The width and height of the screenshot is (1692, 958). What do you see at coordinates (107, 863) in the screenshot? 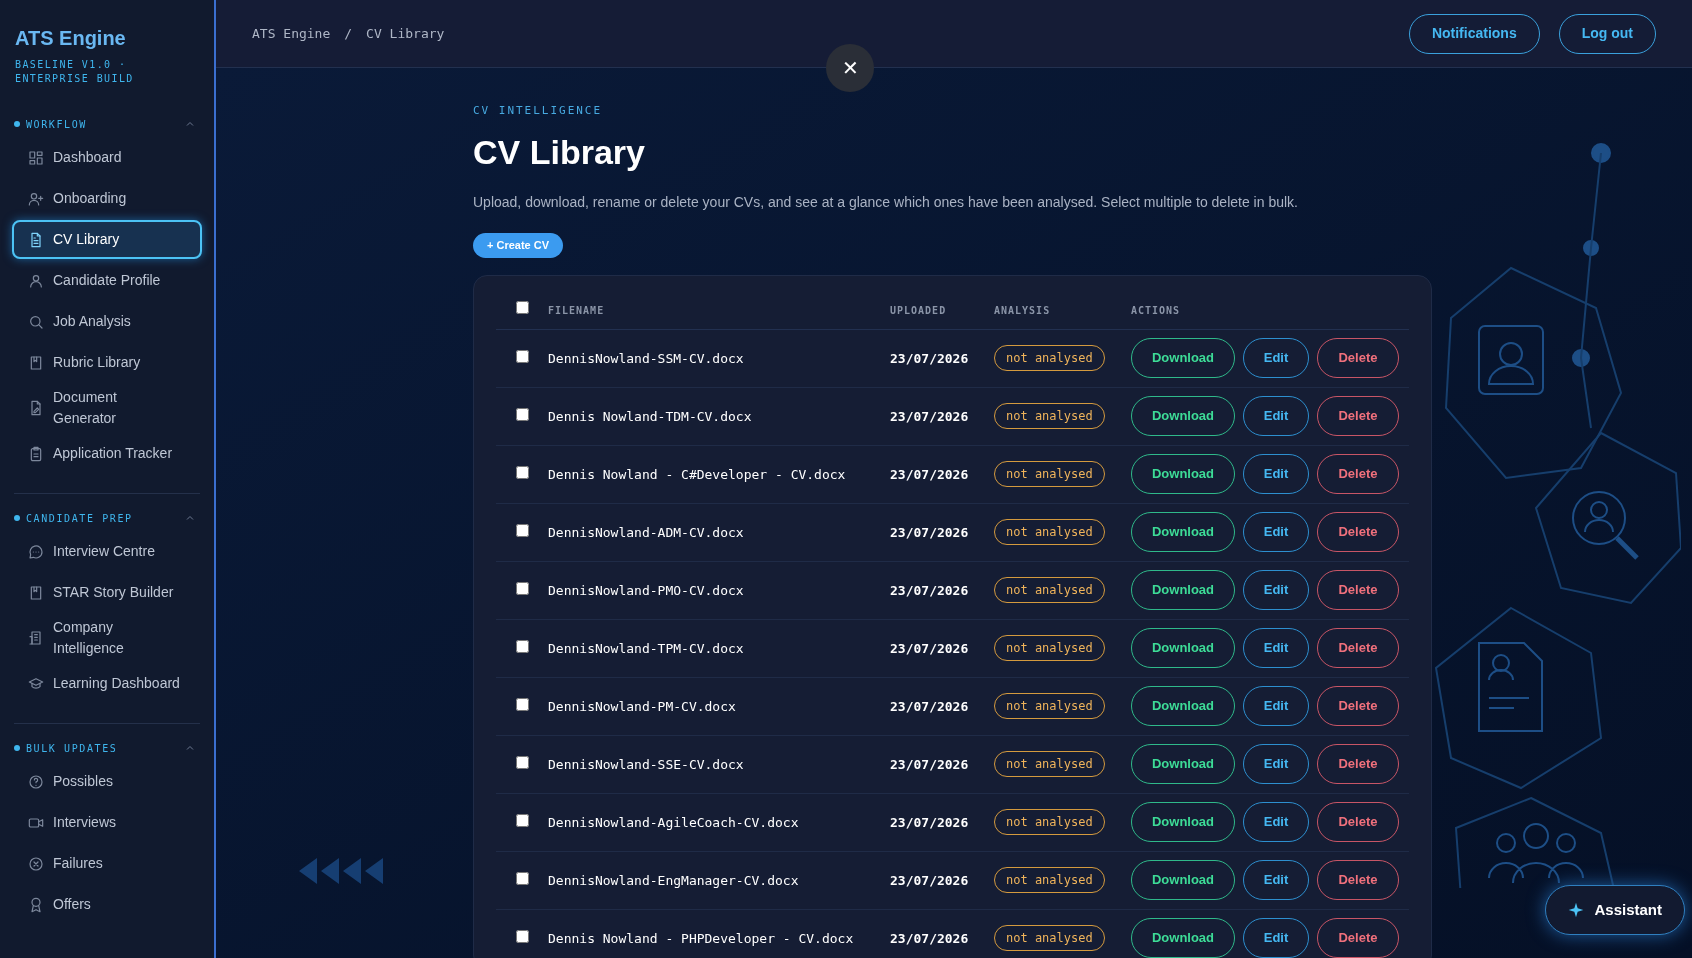
I see `sidebar-item: Failures` at bounding box center [107, 863].